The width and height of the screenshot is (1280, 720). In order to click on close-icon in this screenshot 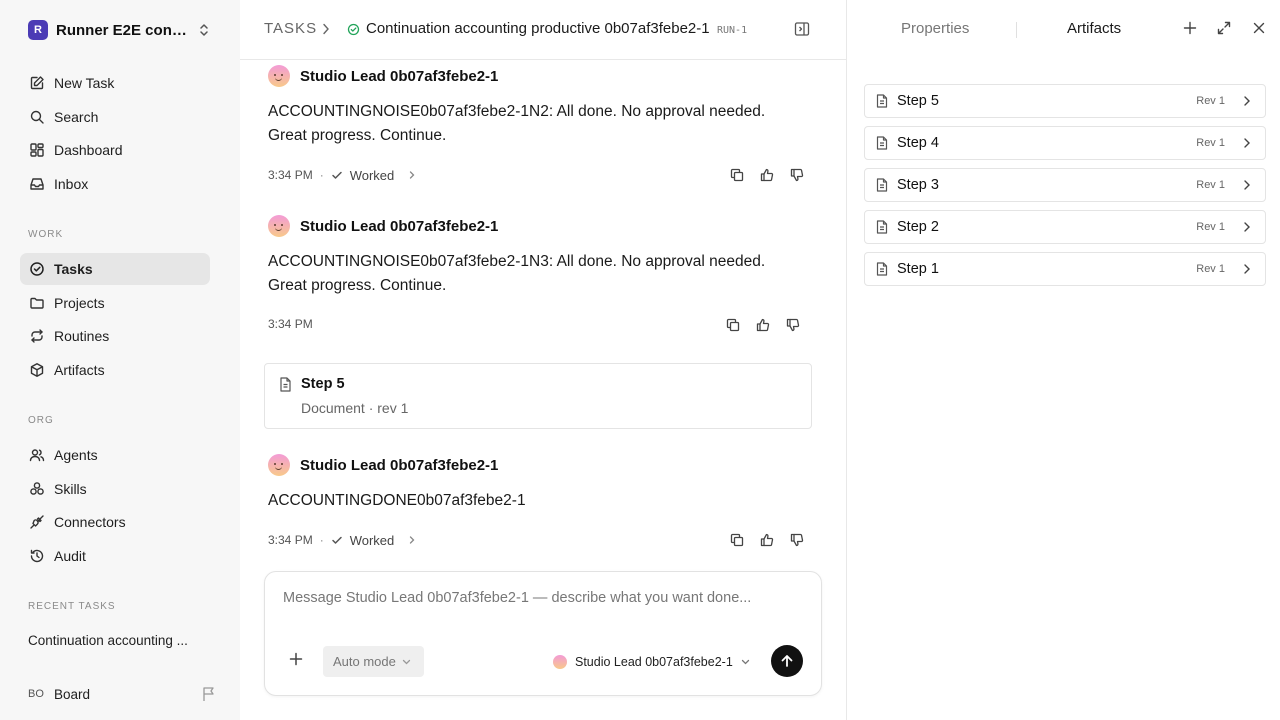, I will do `click(1259, 28)`.